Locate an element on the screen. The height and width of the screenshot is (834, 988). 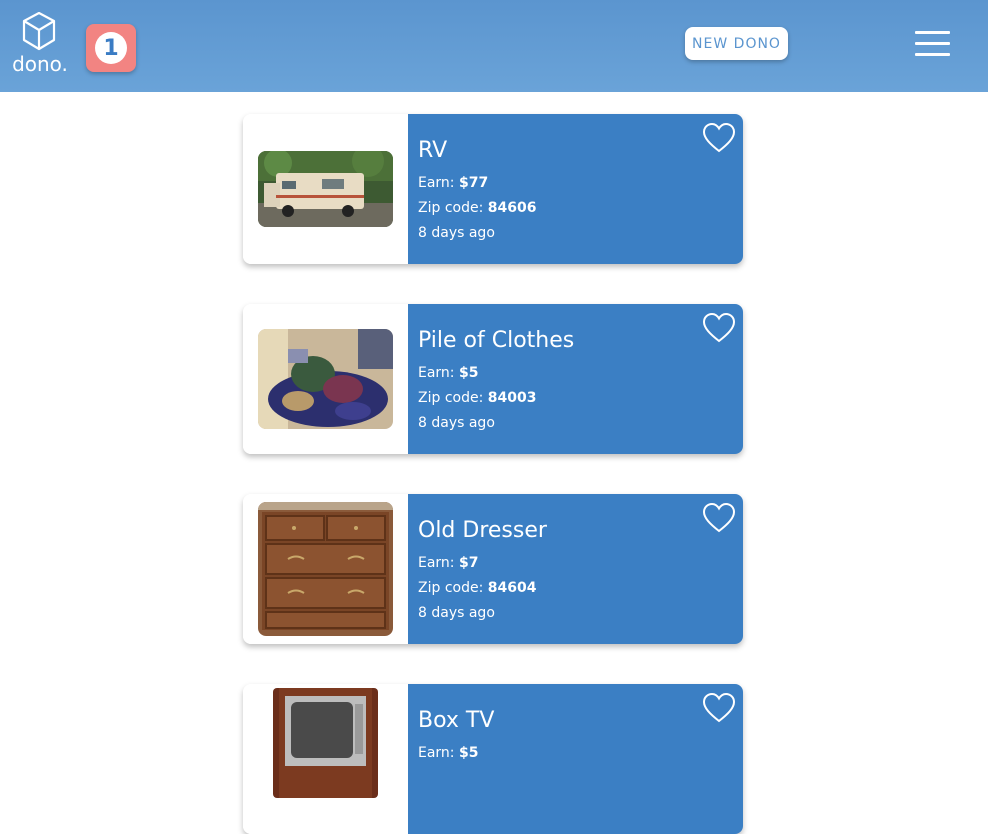
menu-button is located at coordinates (932, 44).